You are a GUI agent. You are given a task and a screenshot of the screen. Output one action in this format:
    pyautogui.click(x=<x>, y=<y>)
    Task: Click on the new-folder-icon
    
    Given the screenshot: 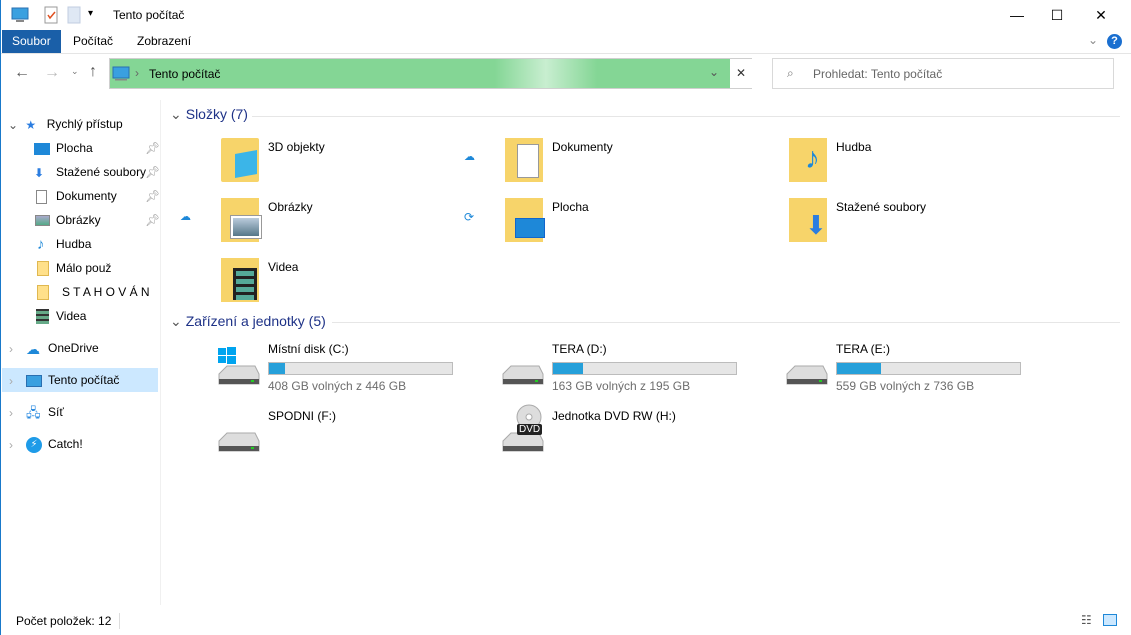 What is the action you would take?
    pyautogui.click(x=74, y=16)
    